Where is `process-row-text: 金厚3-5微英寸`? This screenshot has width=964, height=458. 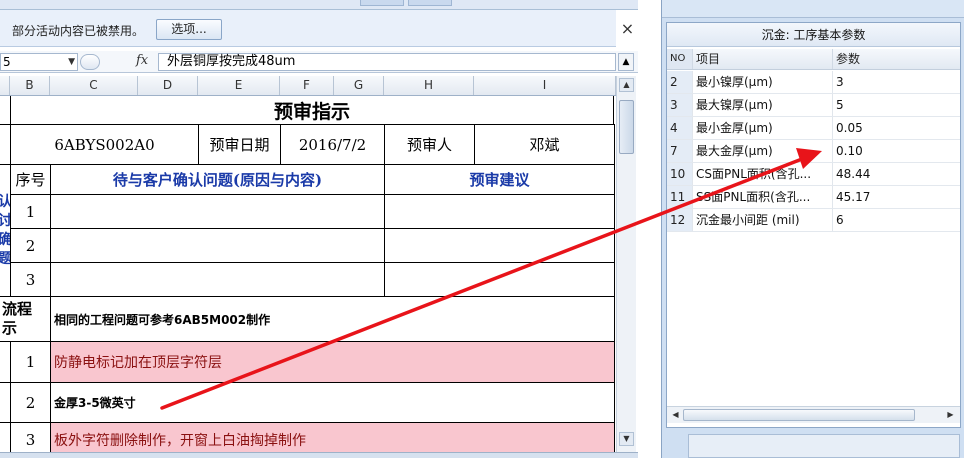 process-row-text: 金厚3-5微英寸 is located at coordinates (332, 402).